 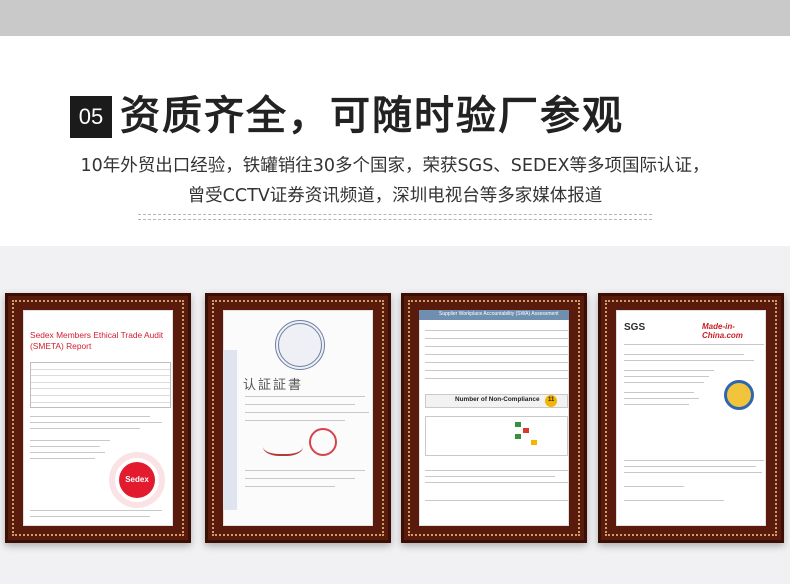 I want to click on sedex-report-subtitle: (SMETA) Report, so click(x=61, y=346).